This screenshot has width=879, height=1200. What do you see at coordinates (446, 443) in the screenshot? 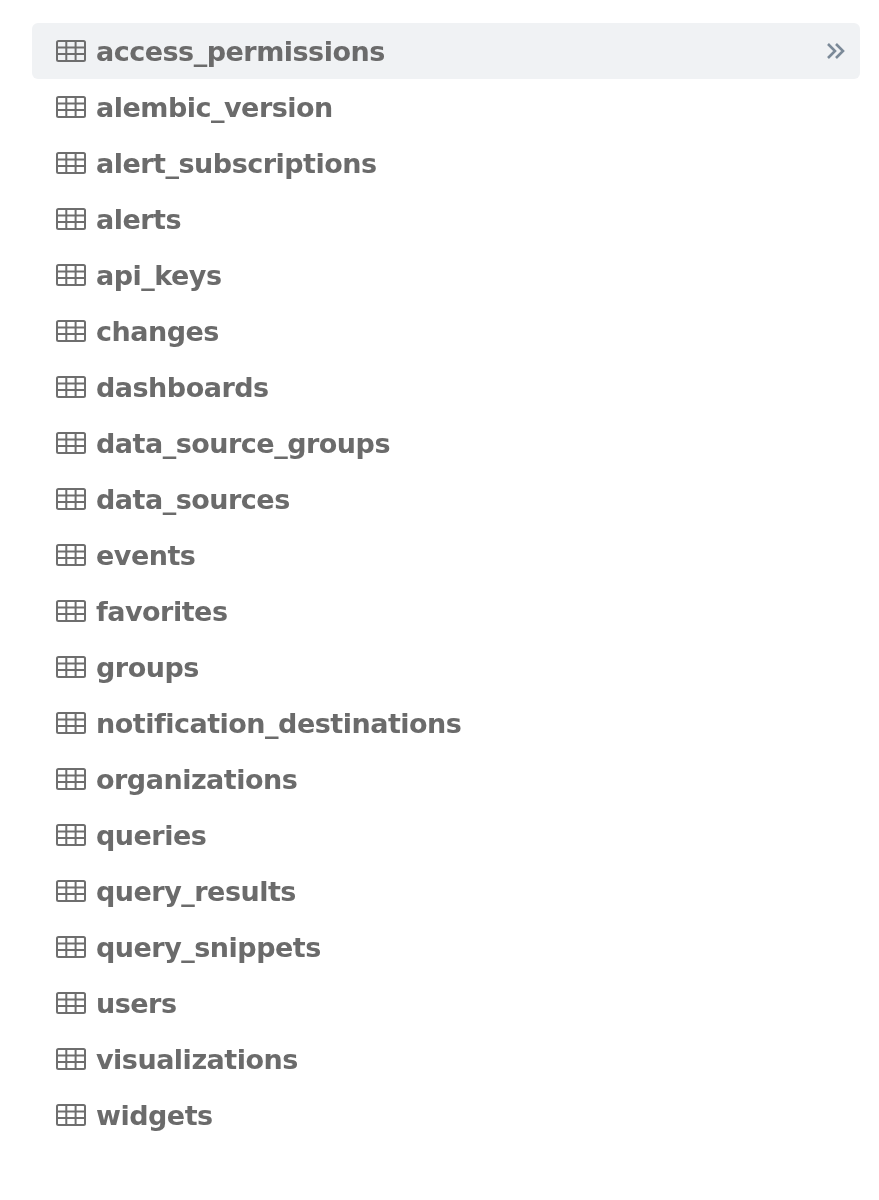
I see `table-list-item: data_source_groups` at bounding box center [446, 443].